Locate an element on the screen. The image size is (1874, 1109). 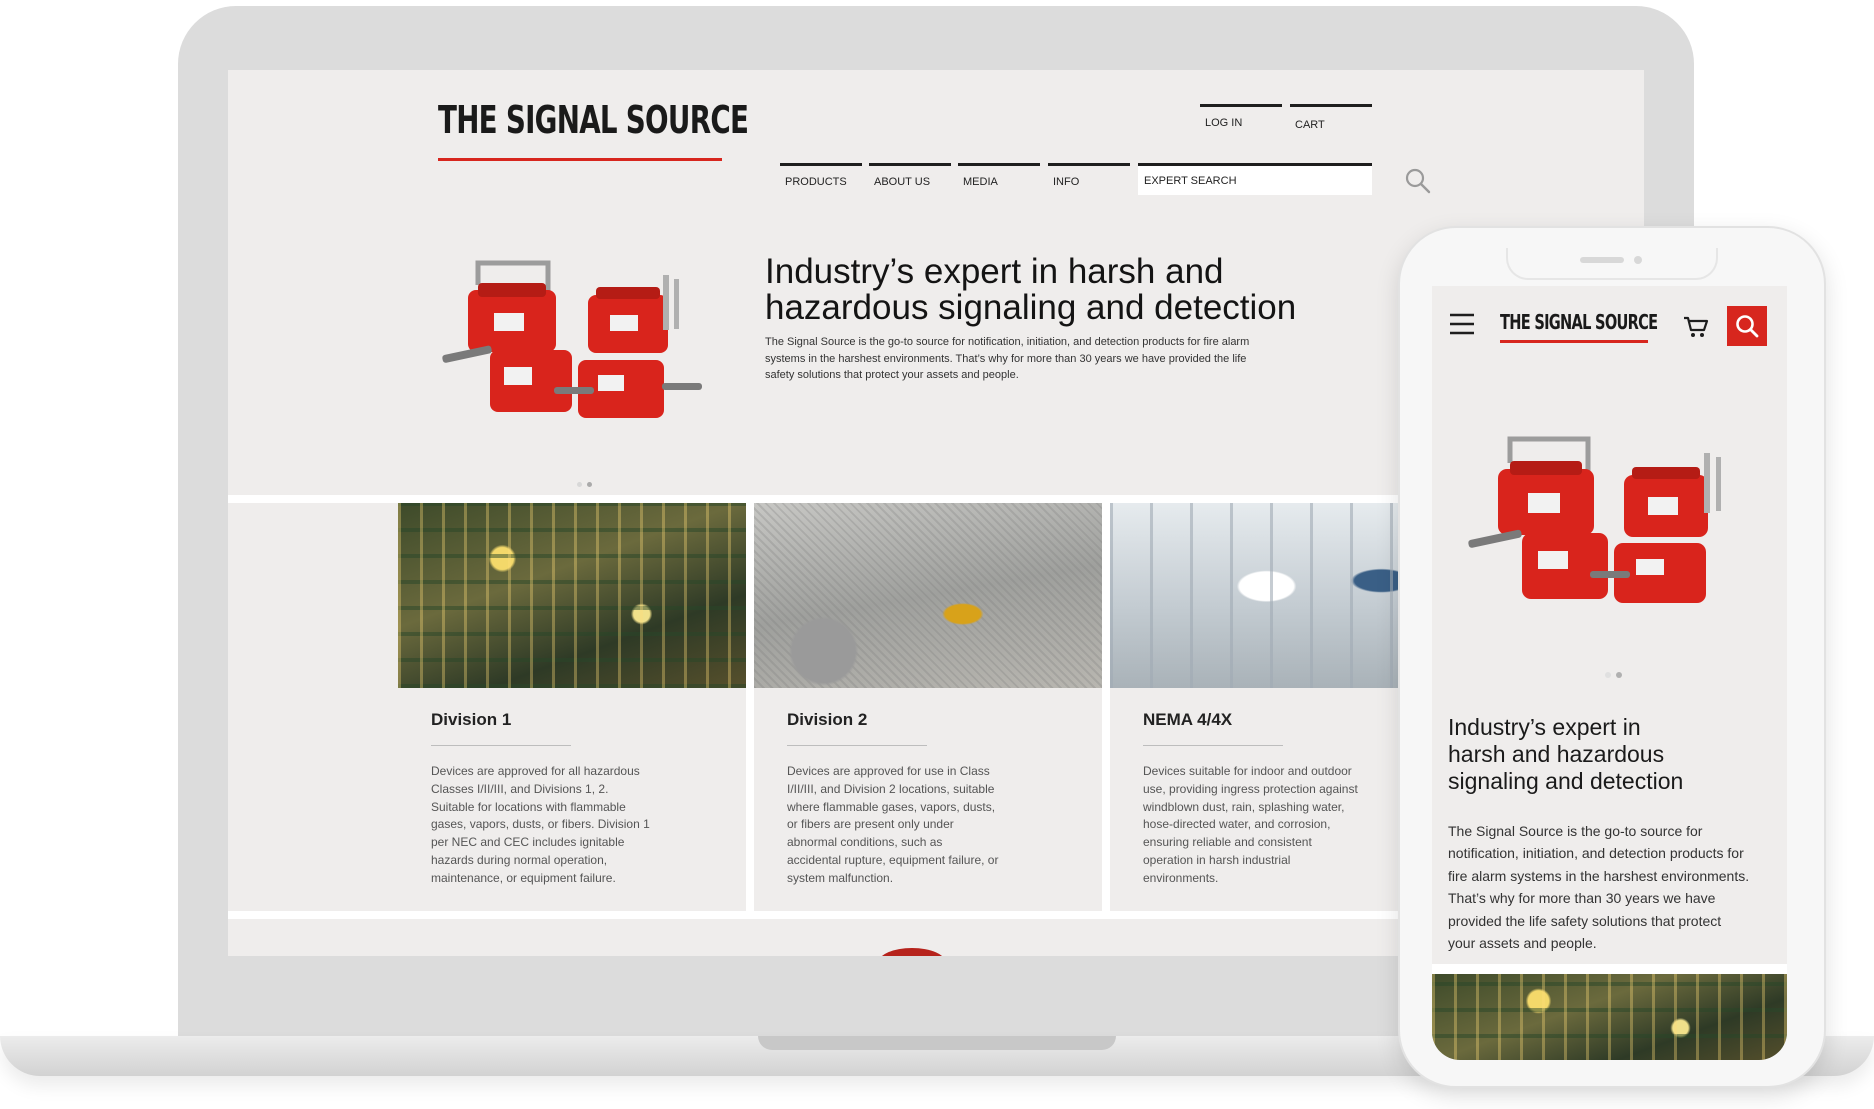
card-line: Devices are approved for all hazardous is located at coordinates (535, 771).